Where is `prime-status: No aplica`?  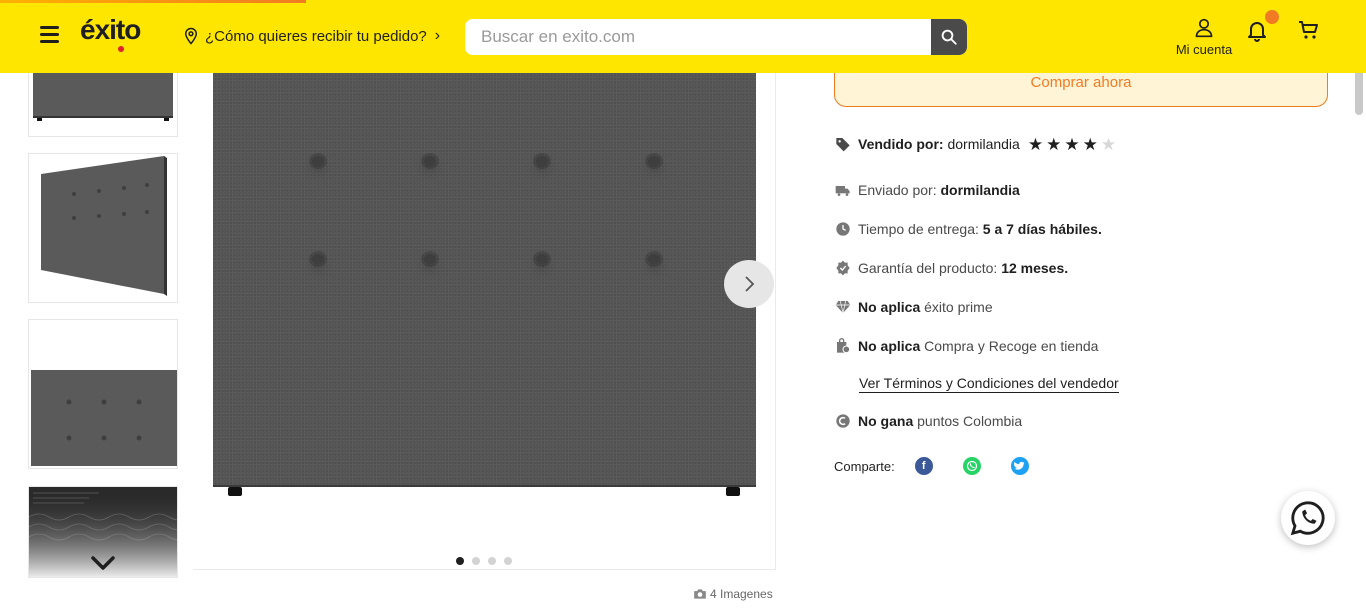 prime-status: No aplica is located at coordinates (889, 307).